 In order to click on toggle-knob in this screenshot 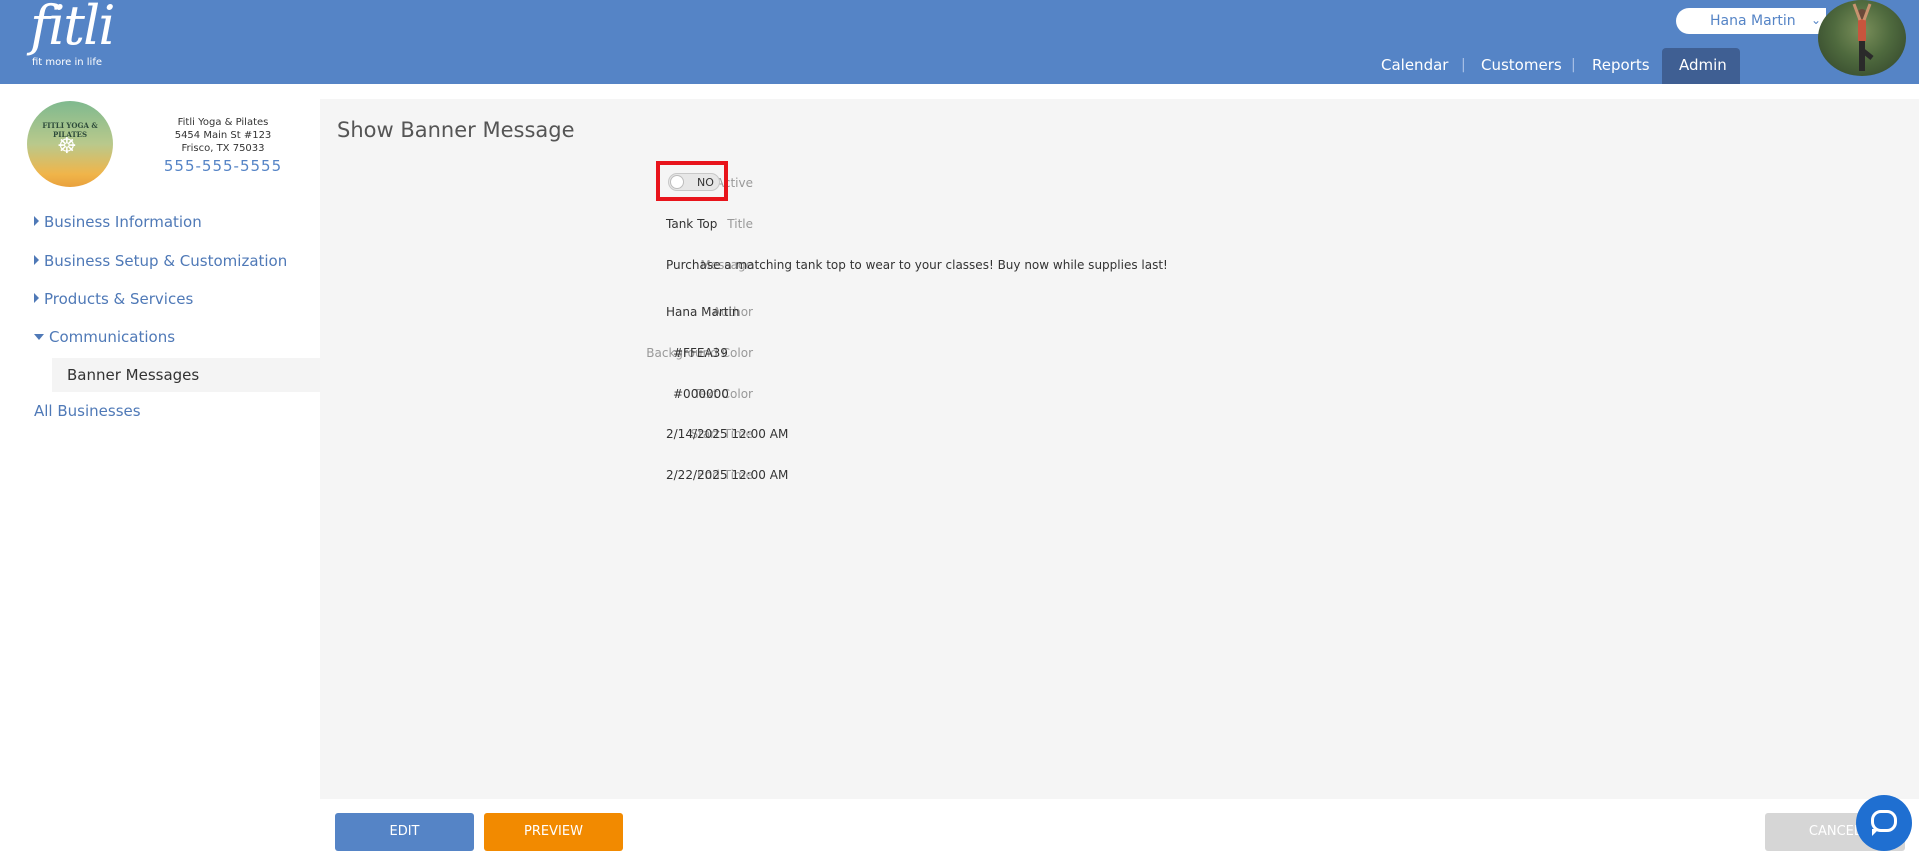, I will do `click(677, 182)`.